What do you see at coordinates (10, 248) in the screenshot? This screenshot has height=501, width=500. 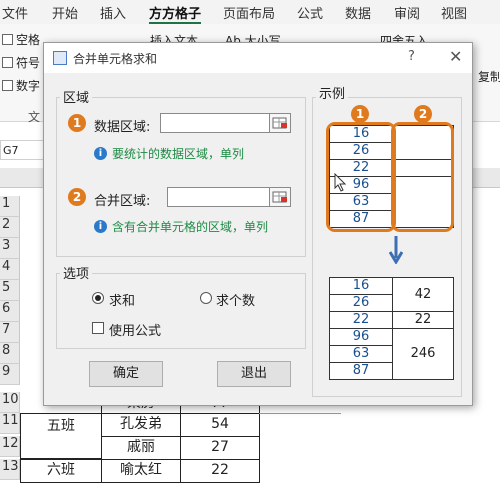 I see `row-header: 3` at bounding box center [10, 248].